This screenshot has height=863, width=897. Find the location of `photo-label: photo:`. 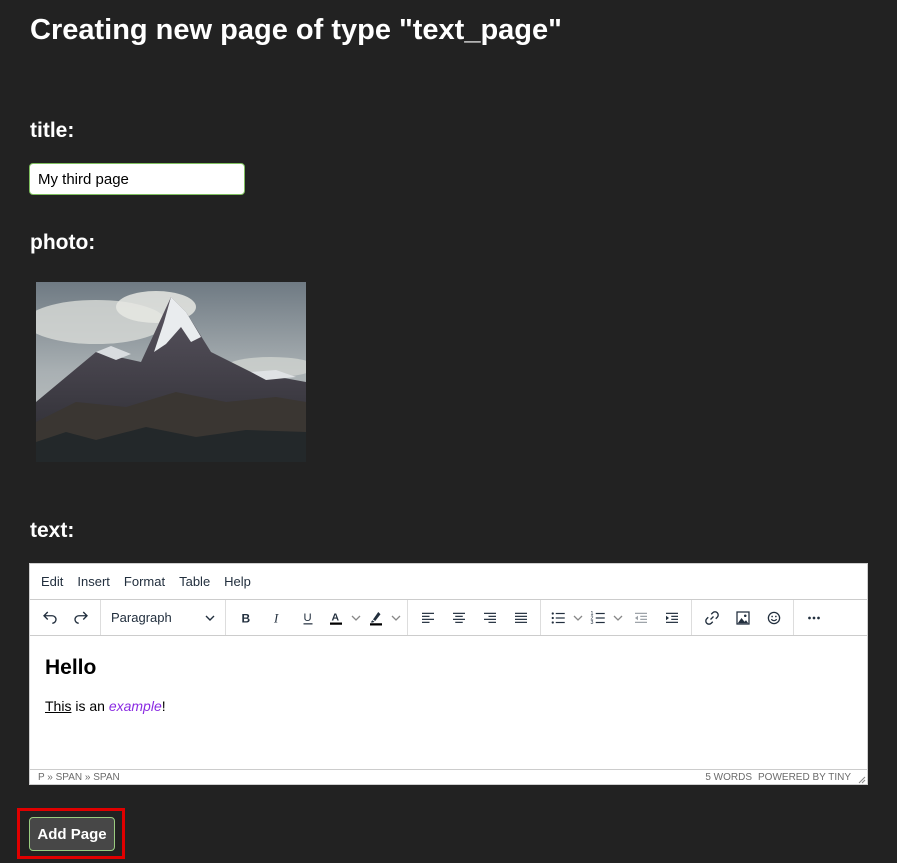

photo-label: photo: is located at coordinates (63, 242).